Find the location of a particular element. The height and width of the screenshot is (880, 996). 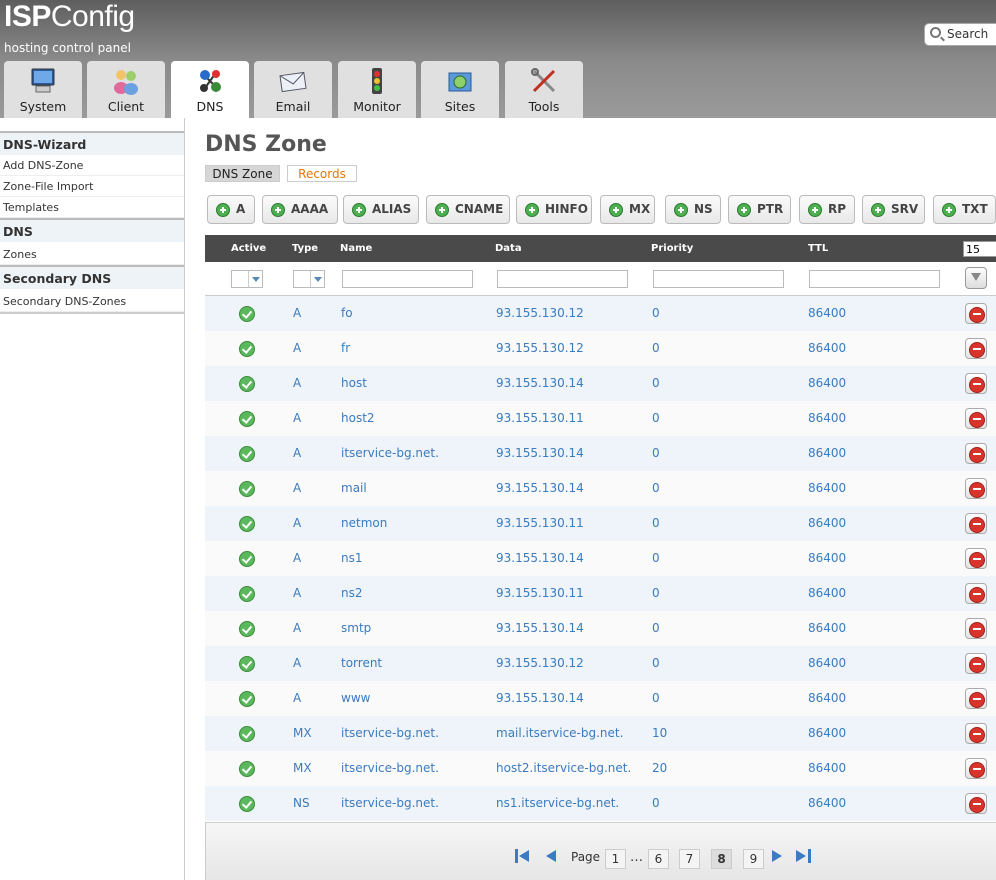

col-type: Type is located at coordinates (305, 248).